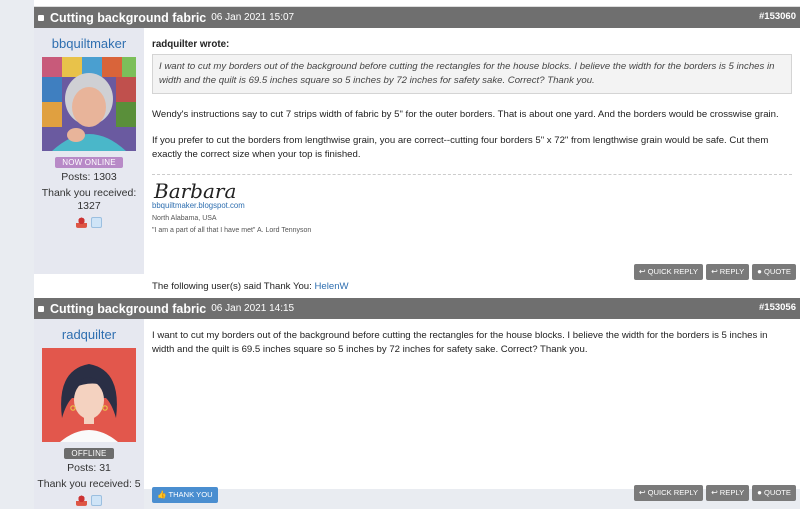  What do you see at coordinates (417, 3) in the screenshot?
I see `previous-post-strip` at bounding box center [417, 3].